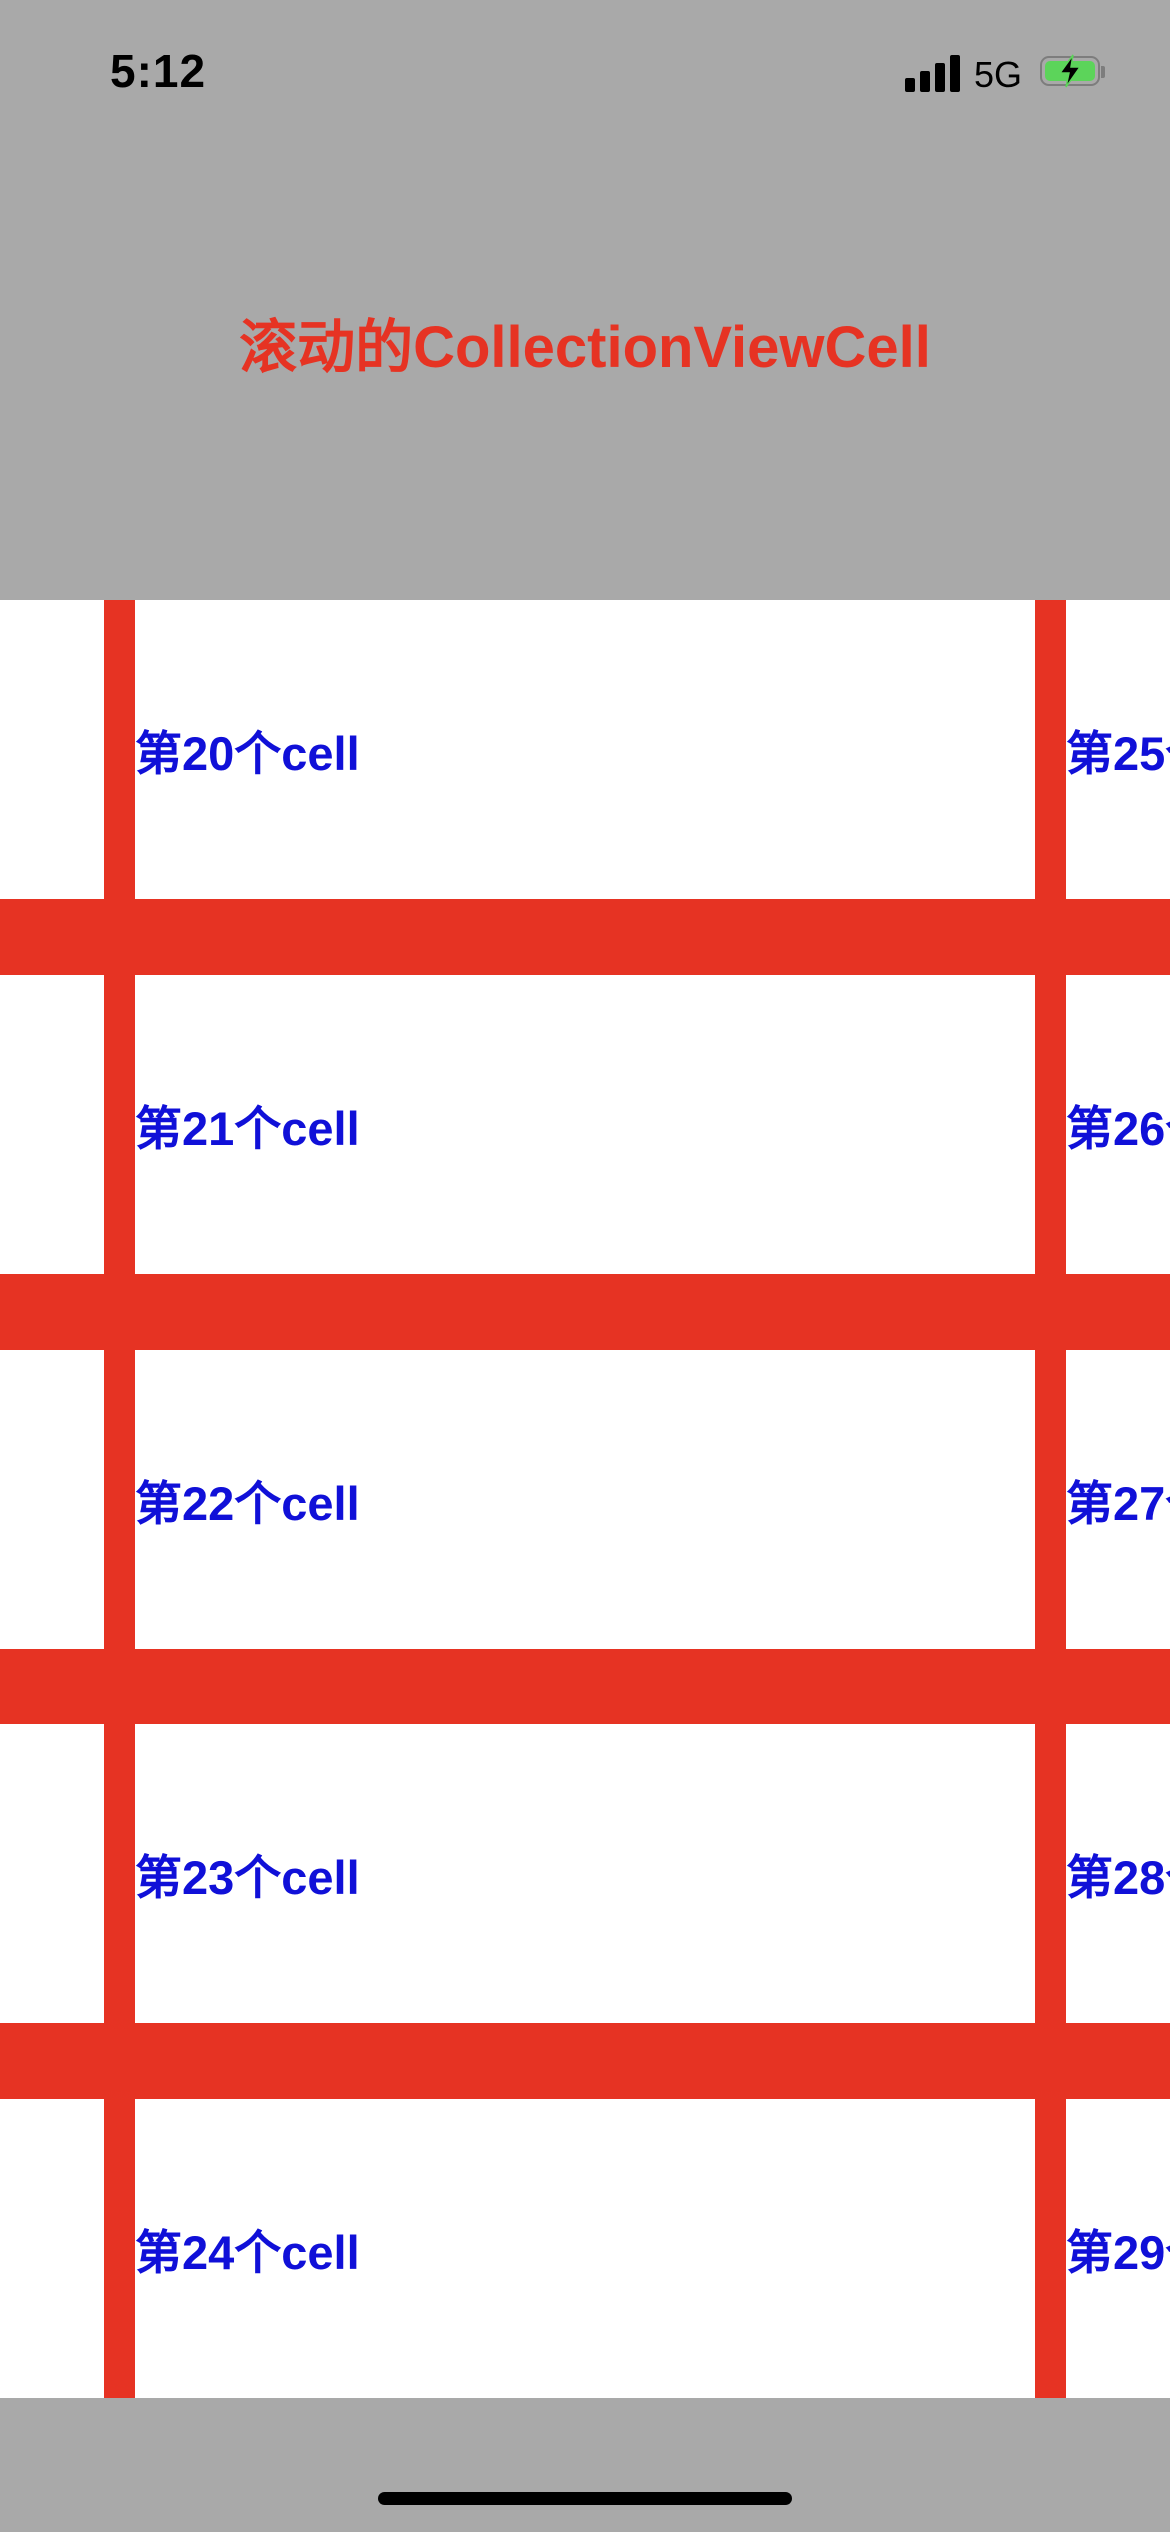  What do you see at coordinates (1118, 753) in the screenshot?
I see `cell-label: 第25个cell` at bounding box center [1118, 753].